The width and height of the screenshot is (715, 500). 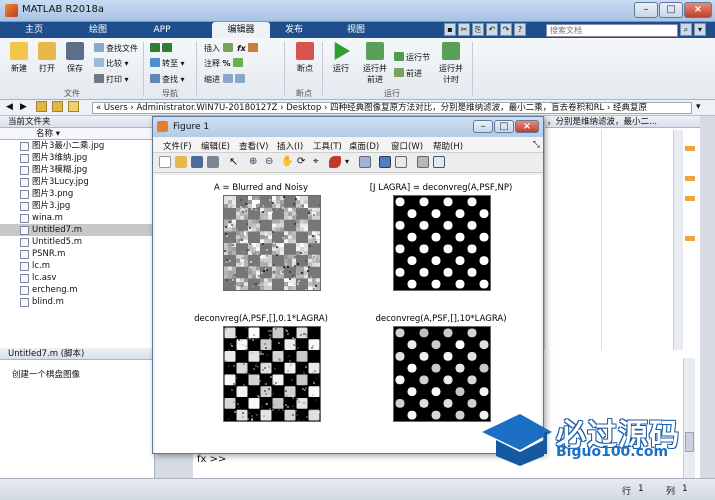 I want to click on file-list-item: 图片3.jpg, so click(x=77, y=206).